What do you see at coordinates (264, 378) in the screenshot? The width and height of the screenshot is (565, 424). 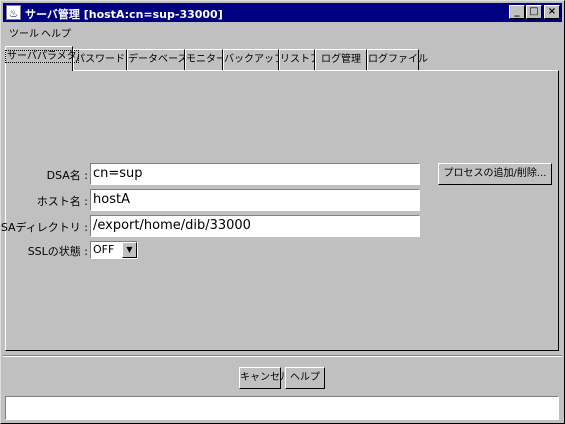 I see `cancel-button: キャンセル` at bounding box center [264, 378].